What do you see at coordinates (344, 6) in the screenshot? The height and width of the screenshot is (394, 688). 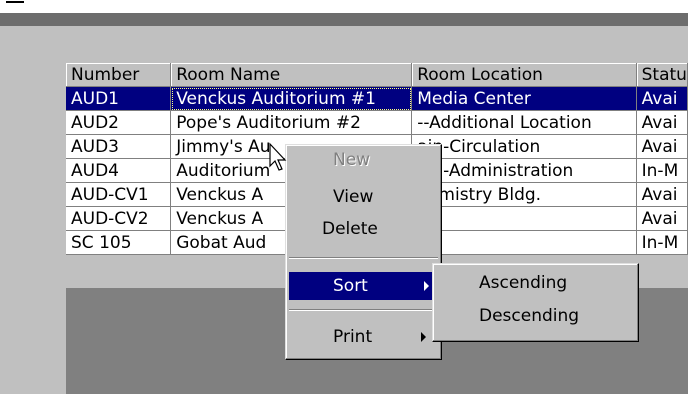 I see `window-top-strip` at bounding box center [344, 6].